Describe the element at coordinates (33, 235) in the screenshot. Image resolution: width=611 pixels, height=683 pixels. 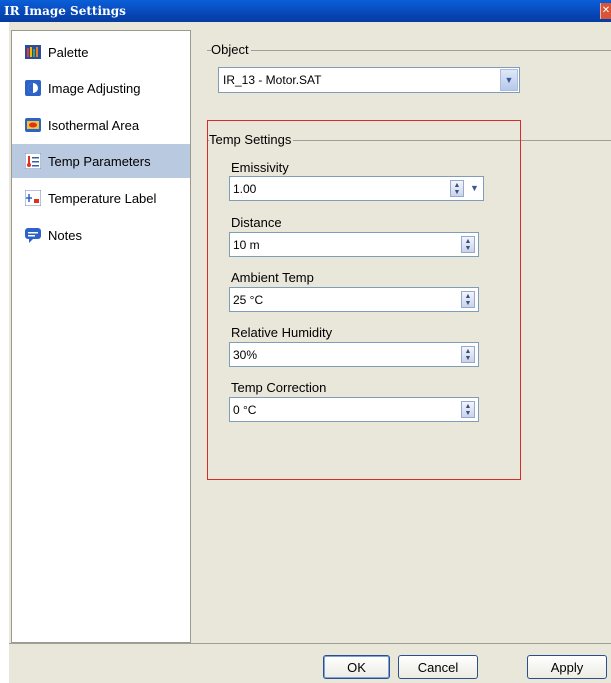
I see `notes-icon` at that location.